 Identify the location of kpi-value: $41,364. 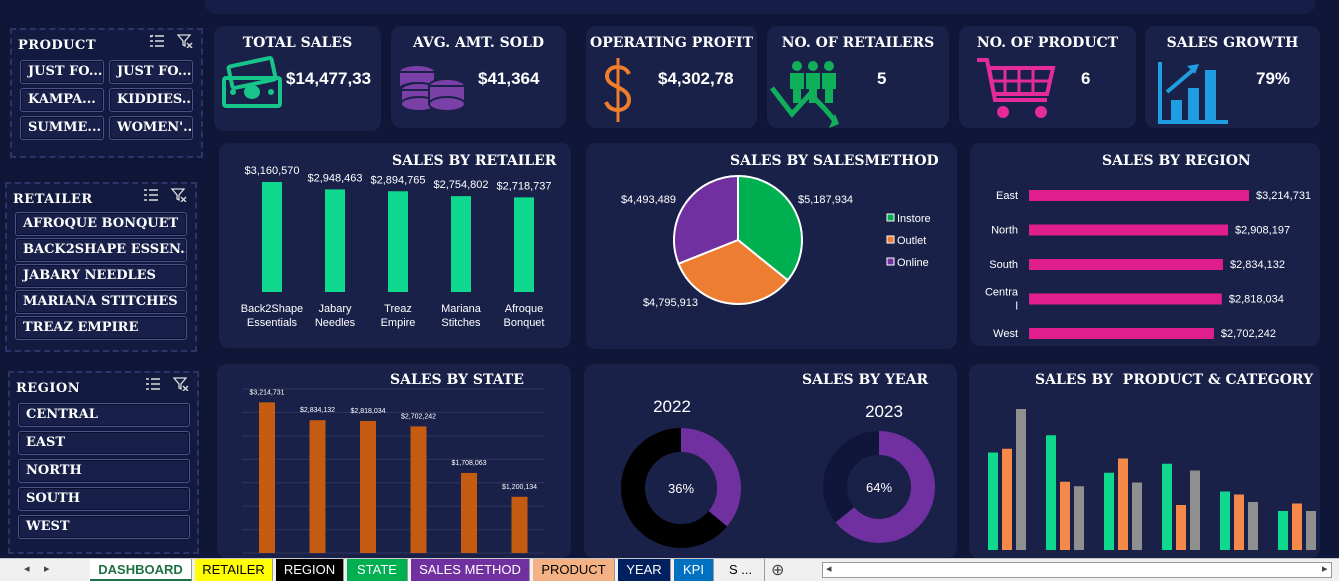
(509, 78).